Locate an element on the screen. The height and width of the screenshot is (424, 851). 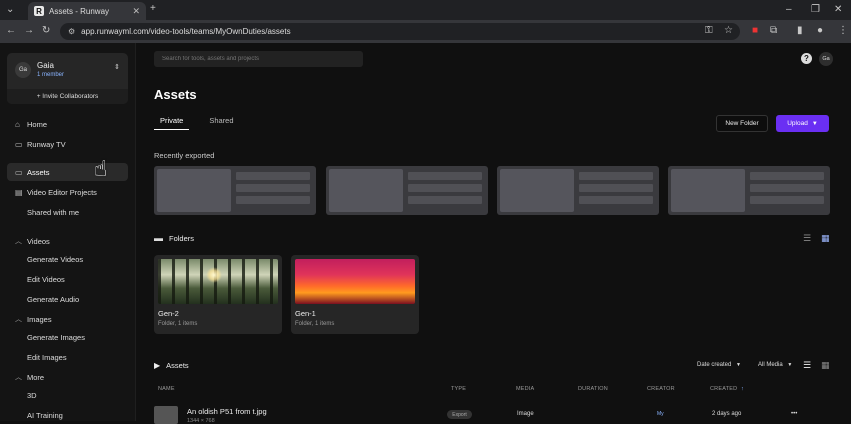
chevron-up-icon: ︿ is located at coordinates (18, 241).